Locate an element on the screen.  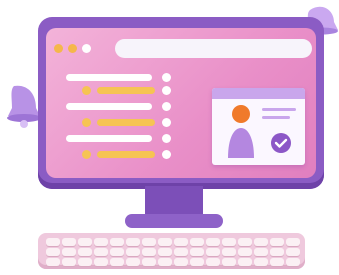
user-icon is located at coordinates (241, 131).